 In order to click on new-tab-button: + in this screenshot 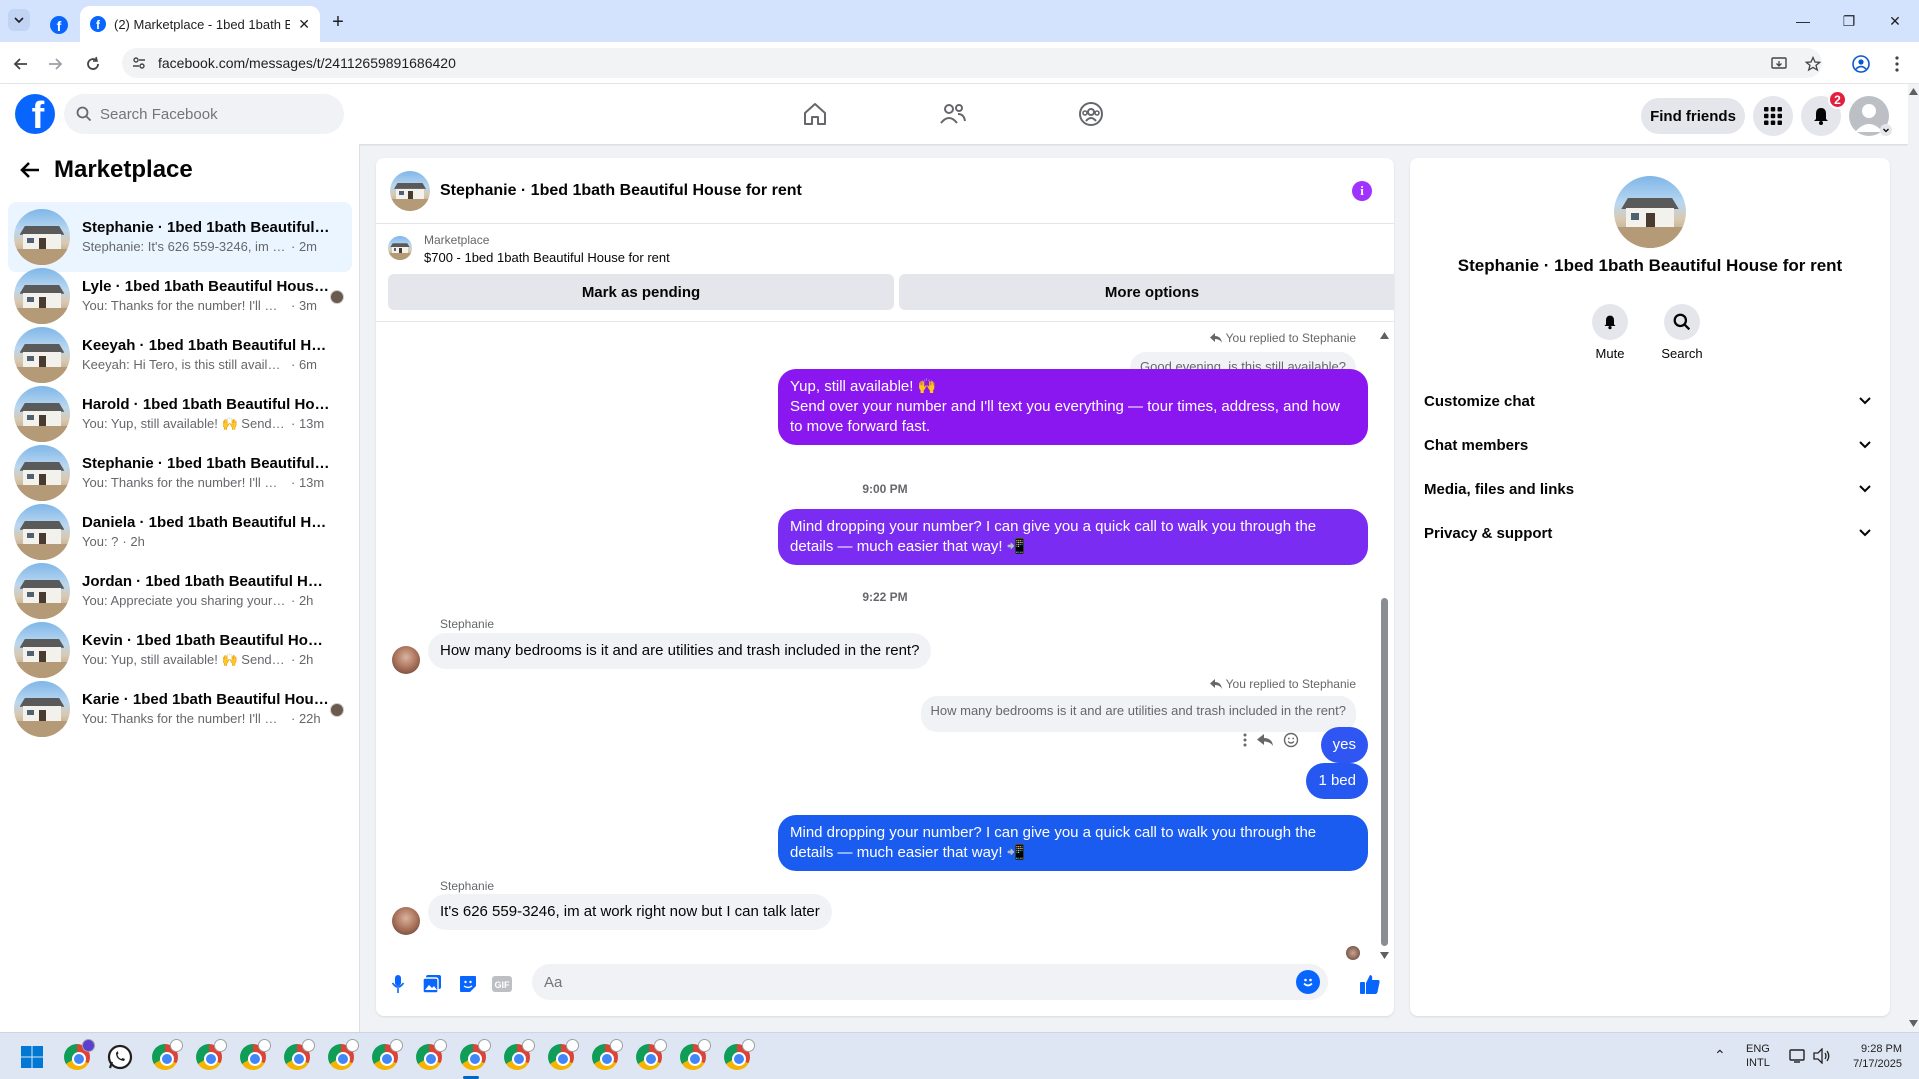, I will do `click(338, 22)`.